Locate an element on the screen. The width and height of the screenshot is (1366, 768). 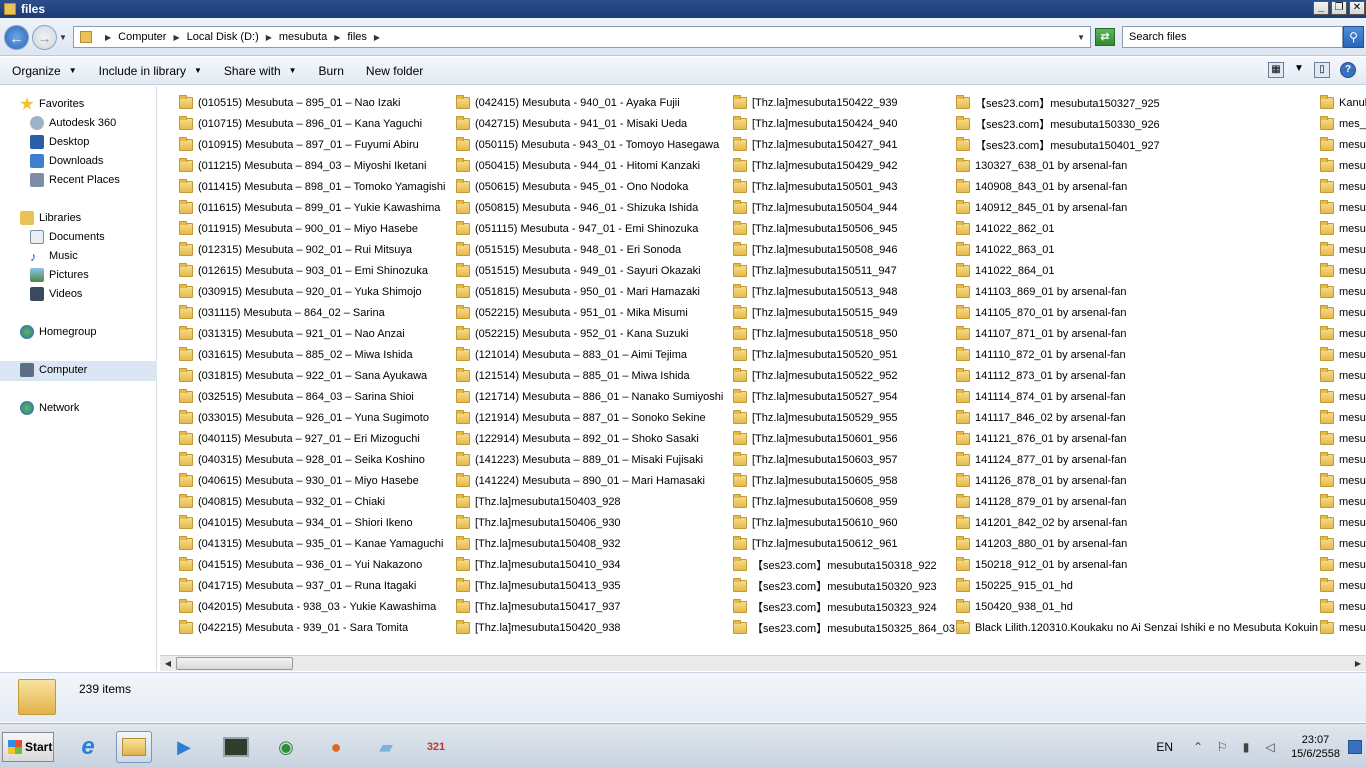
task-manager-icon is located at coordinates (236, 747).